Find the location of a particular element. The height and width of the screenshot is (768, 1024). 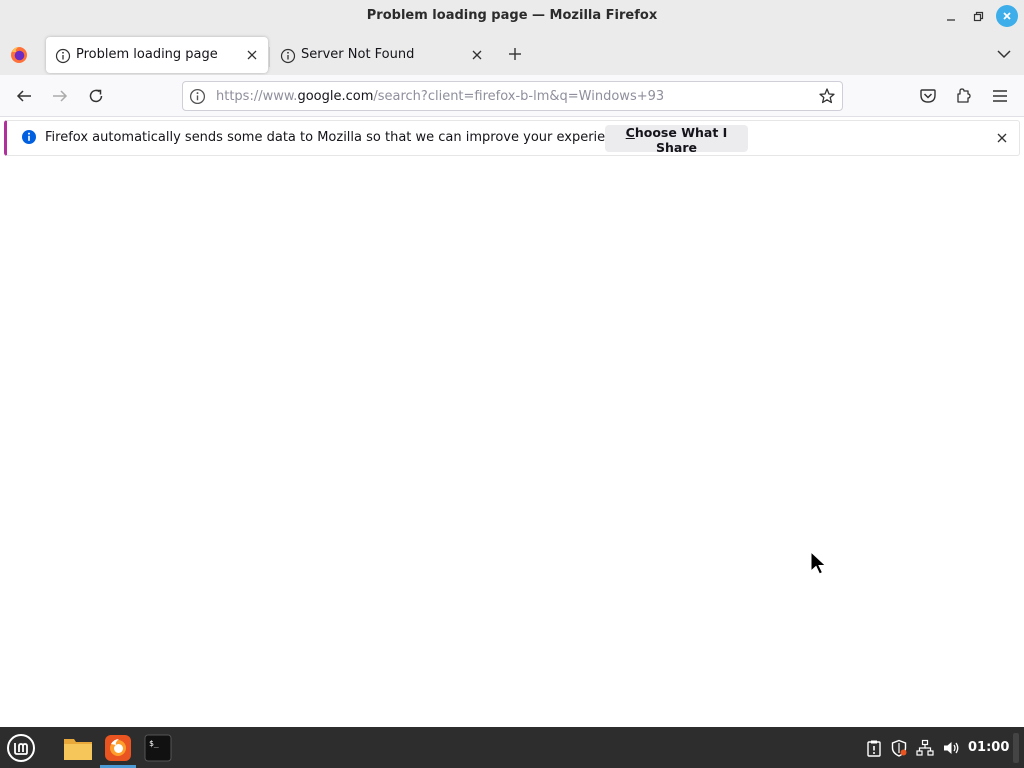

terminal-icon: $_ is located at coordinates (158, 747).